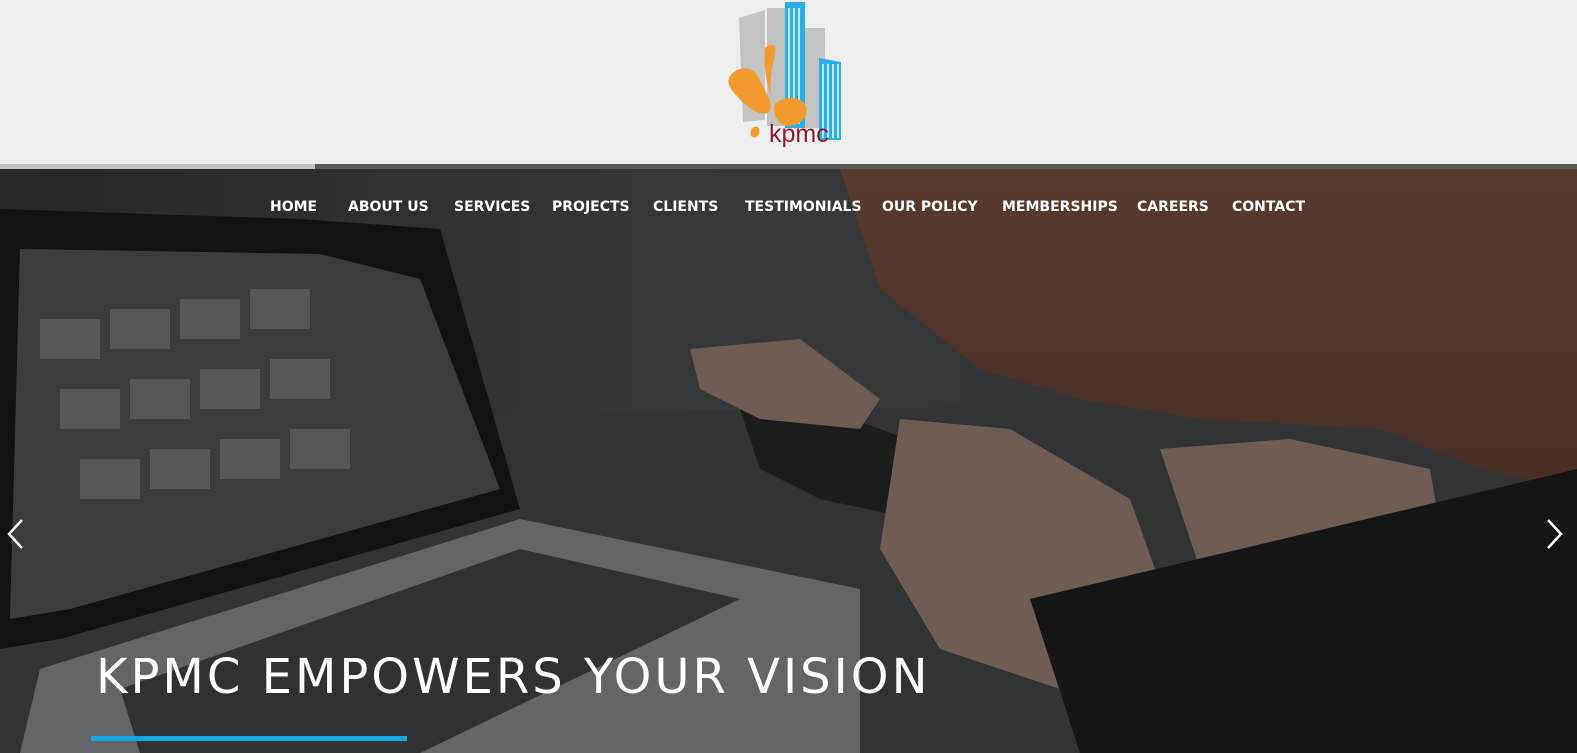  I want to click on nav-item-memberships: MEMBERSHIPS, so click(1060, 207).